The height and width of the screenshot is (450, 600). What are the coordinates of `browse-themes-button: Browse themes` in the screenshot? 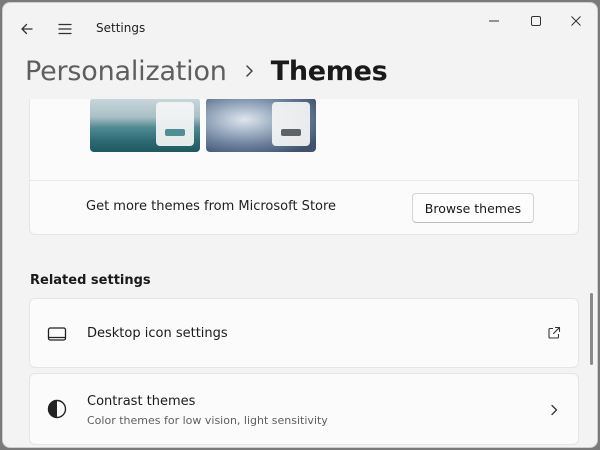 It's located at (473, 208).